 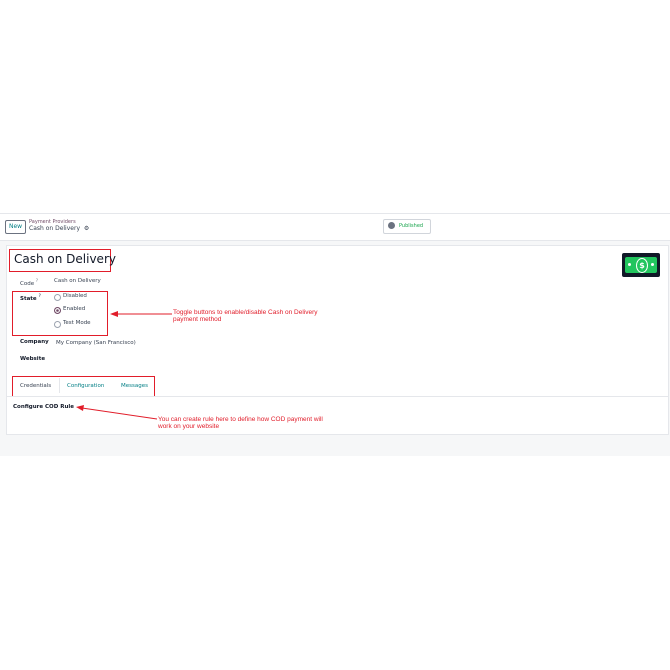 What do you see at coordinates (80, 408) in the screenshot?
I see `cod-arrow-head-icon` at bounding box center [80, 408].